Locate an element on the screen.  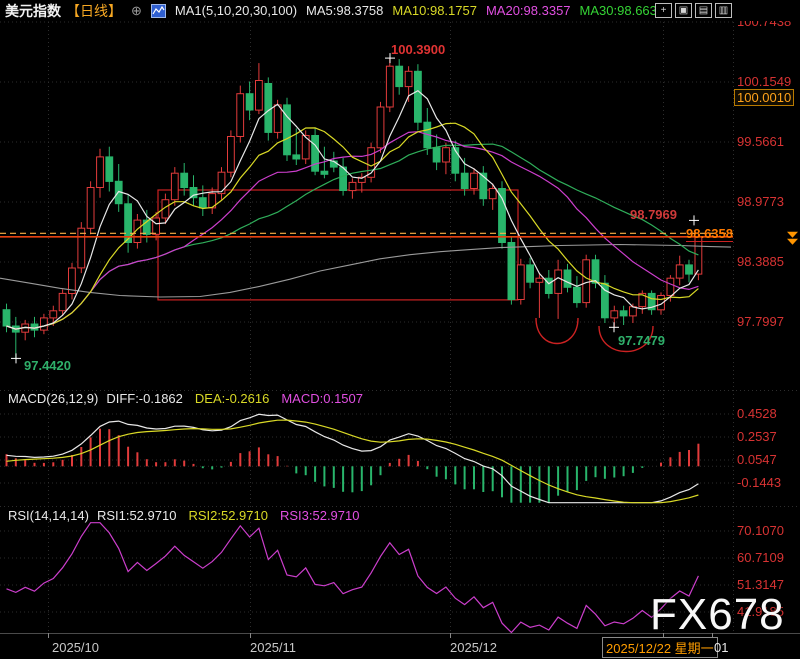
chart-type-icon is located at coordinates (158, 10).